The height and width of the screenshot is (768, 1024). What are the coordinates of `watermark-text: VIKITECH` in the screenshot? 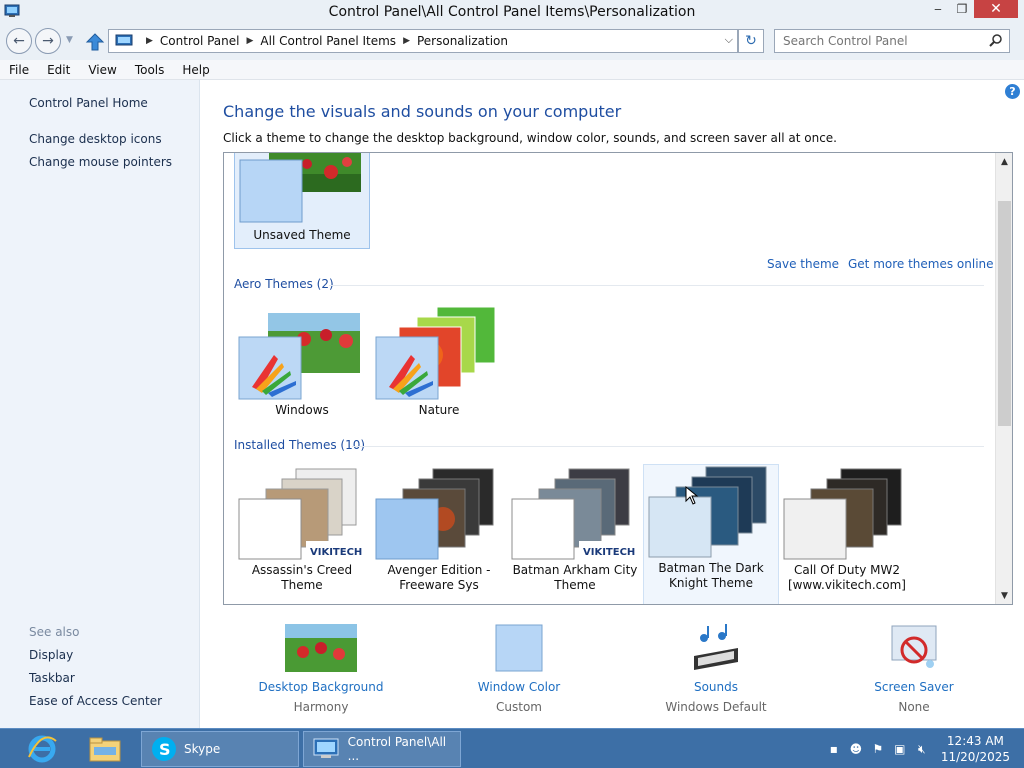 It's located at (609, 552).